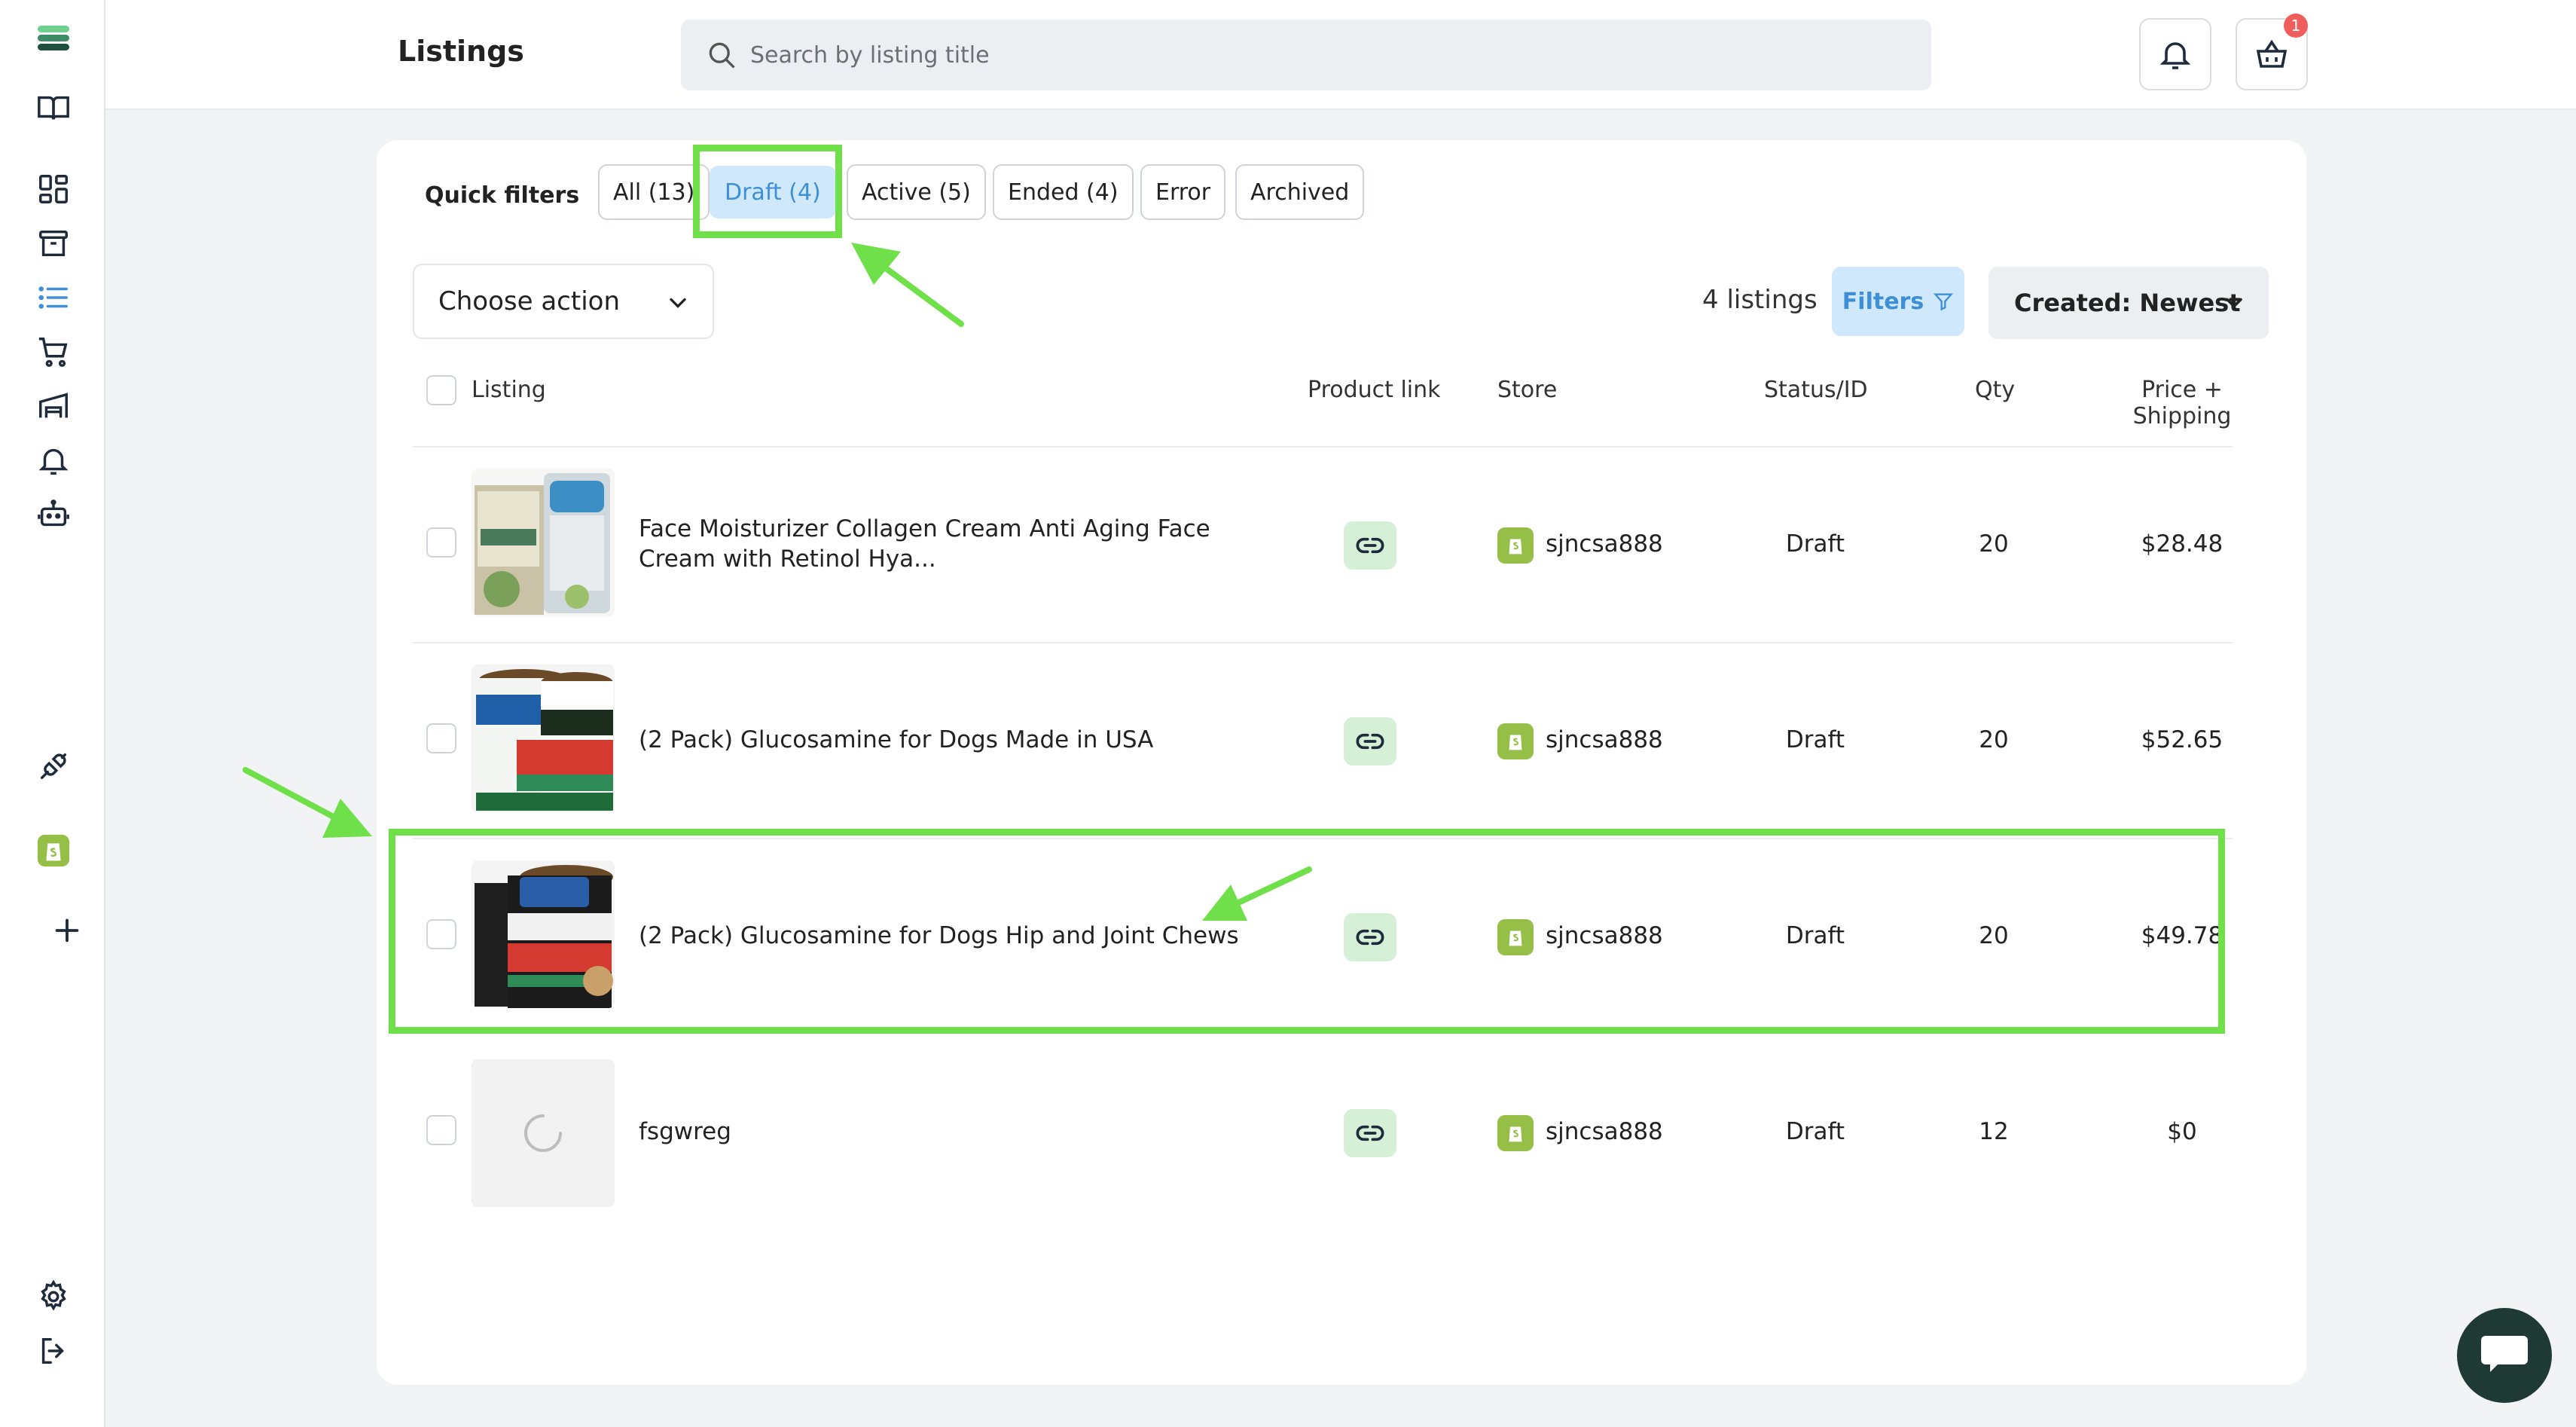  I want to click on chat-button, so click(2504, 1355).